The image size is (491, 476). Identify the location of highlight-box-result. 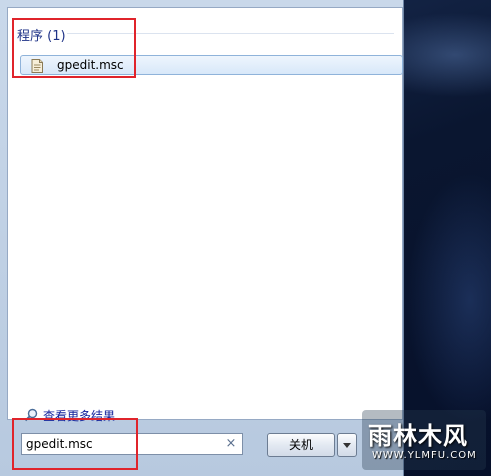
(74, 48).